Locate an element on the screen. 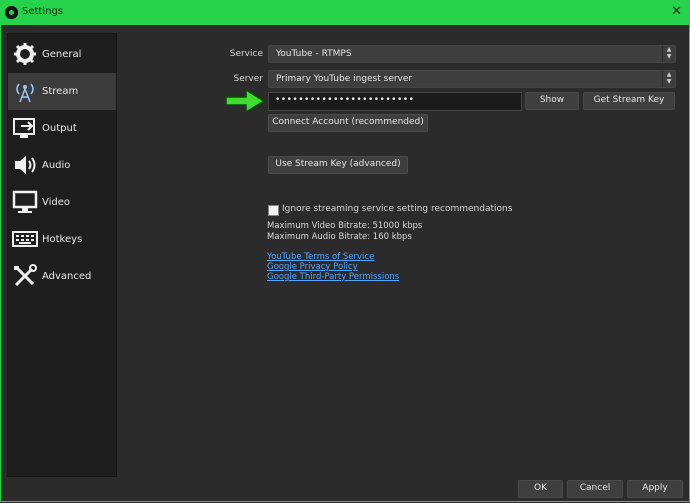 The image size is (690, 503). service-select: YouTube - RTMPS ▲ ▼ is located at coordinates (472, 54).